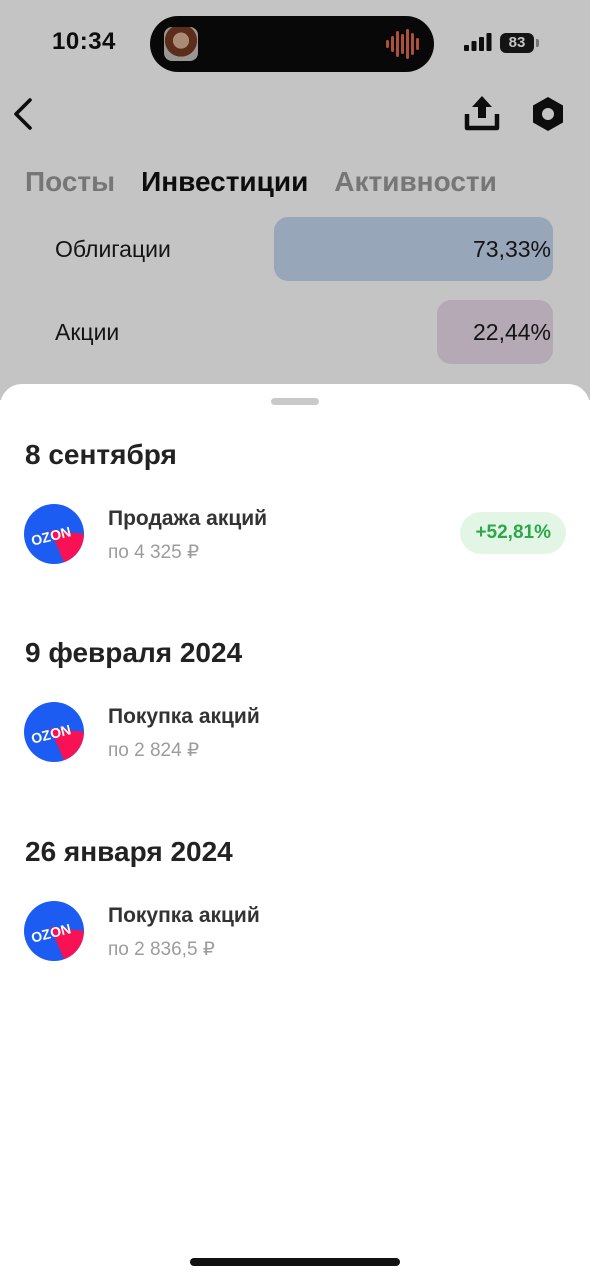 This screenshot has height=1280, width=590. Describe the element at coordinates (295, 932) in the screenshot. I see `operation-row: OZON Покупка акций по 2 836,5 ₽` at that location.